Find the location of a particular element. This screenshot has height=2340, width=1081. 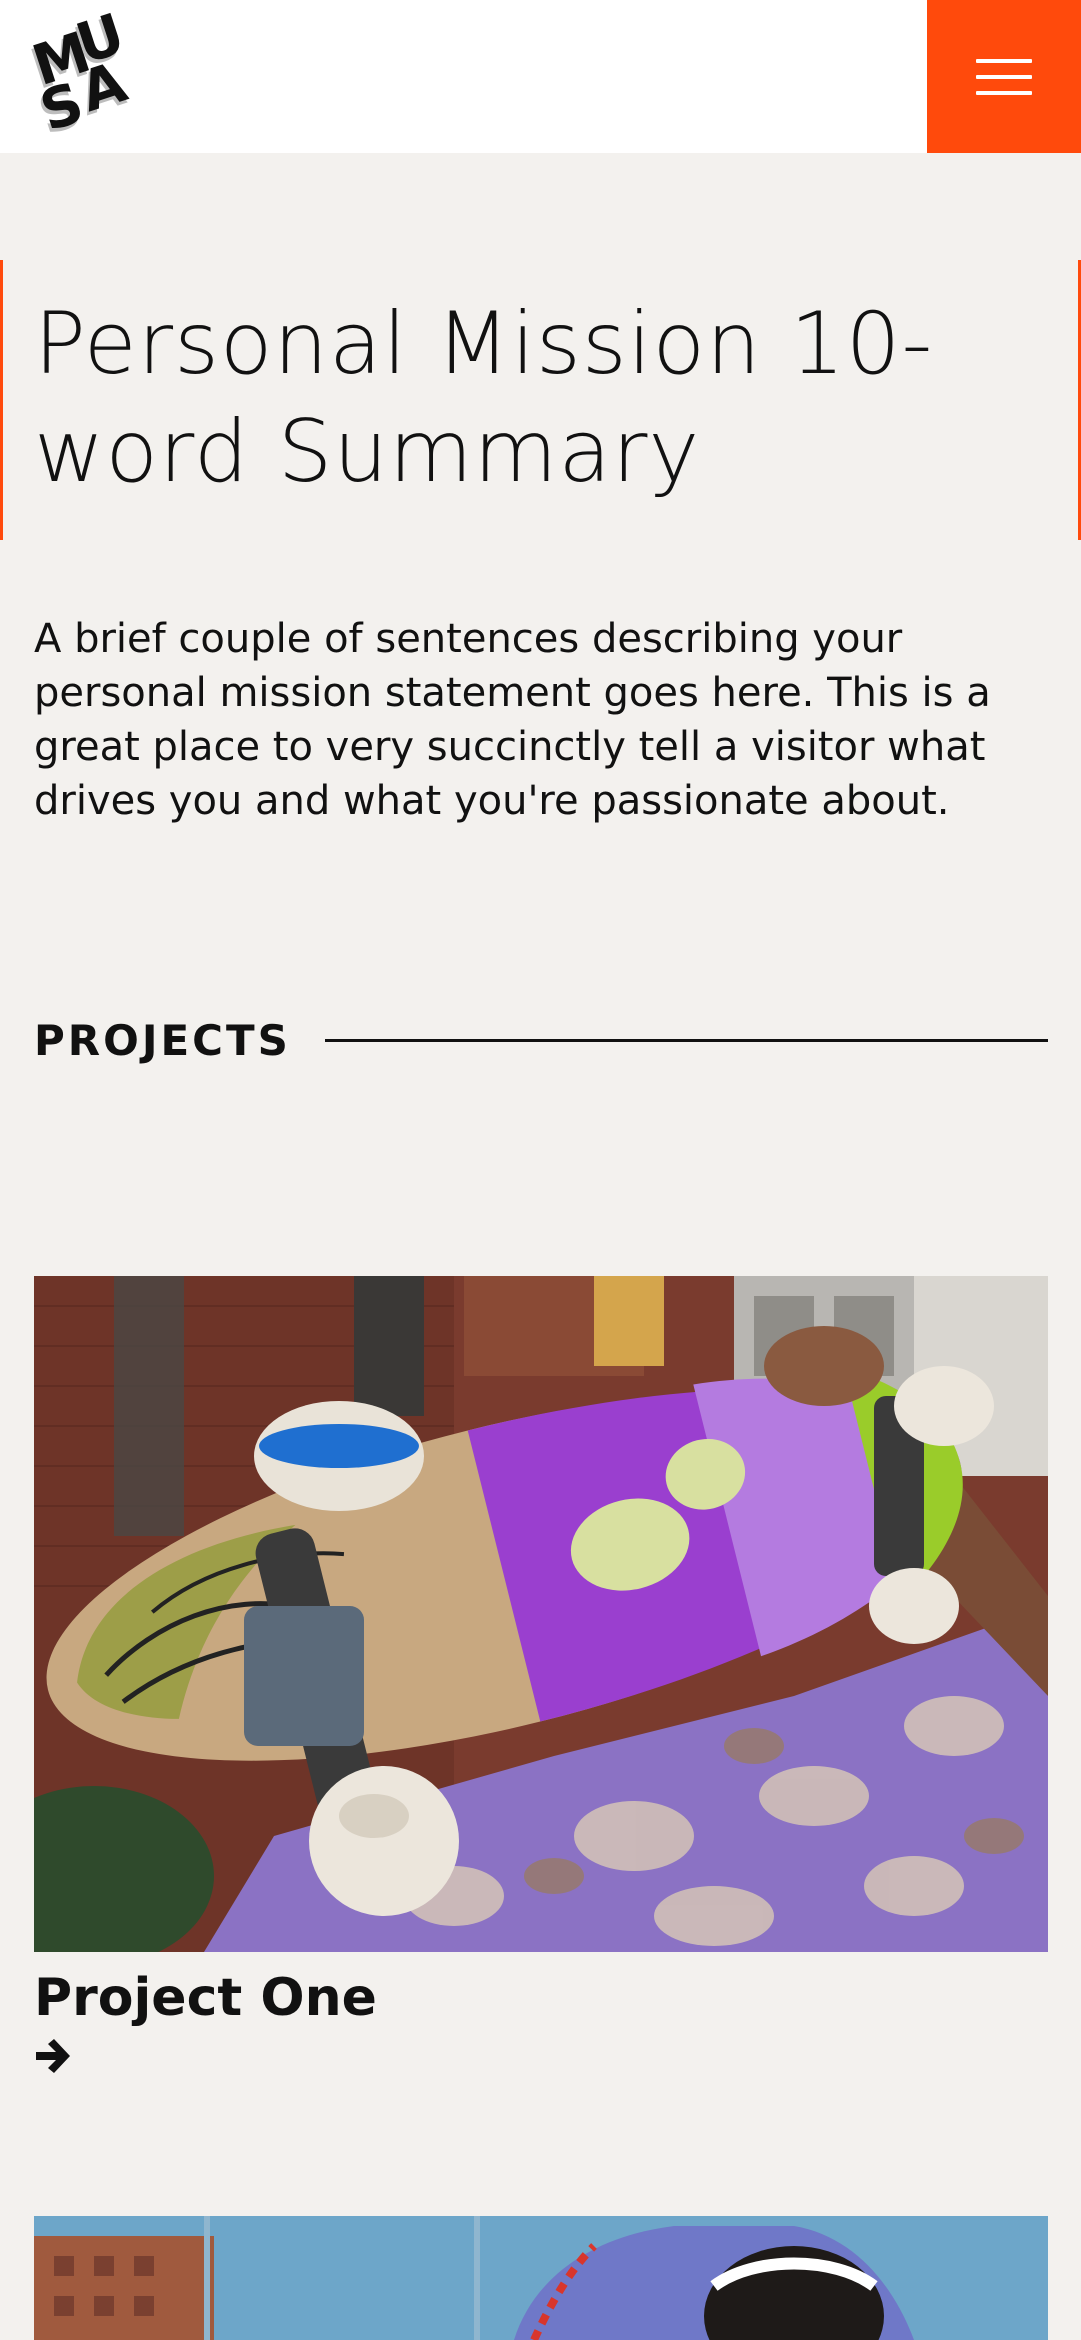

site-header: M U S A is located at coordinates (540, 76).